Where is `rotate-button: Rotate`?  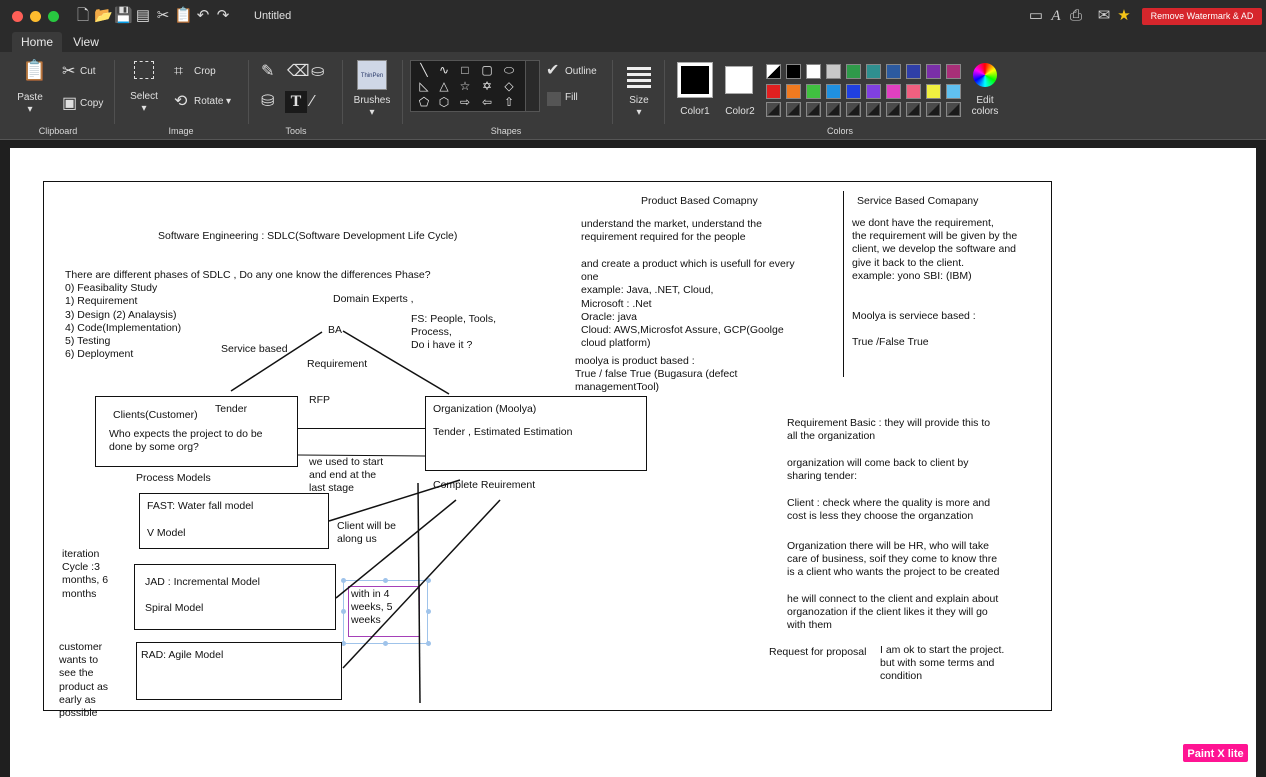
rotate-button: Rotate is located at coordinates (208, 101).